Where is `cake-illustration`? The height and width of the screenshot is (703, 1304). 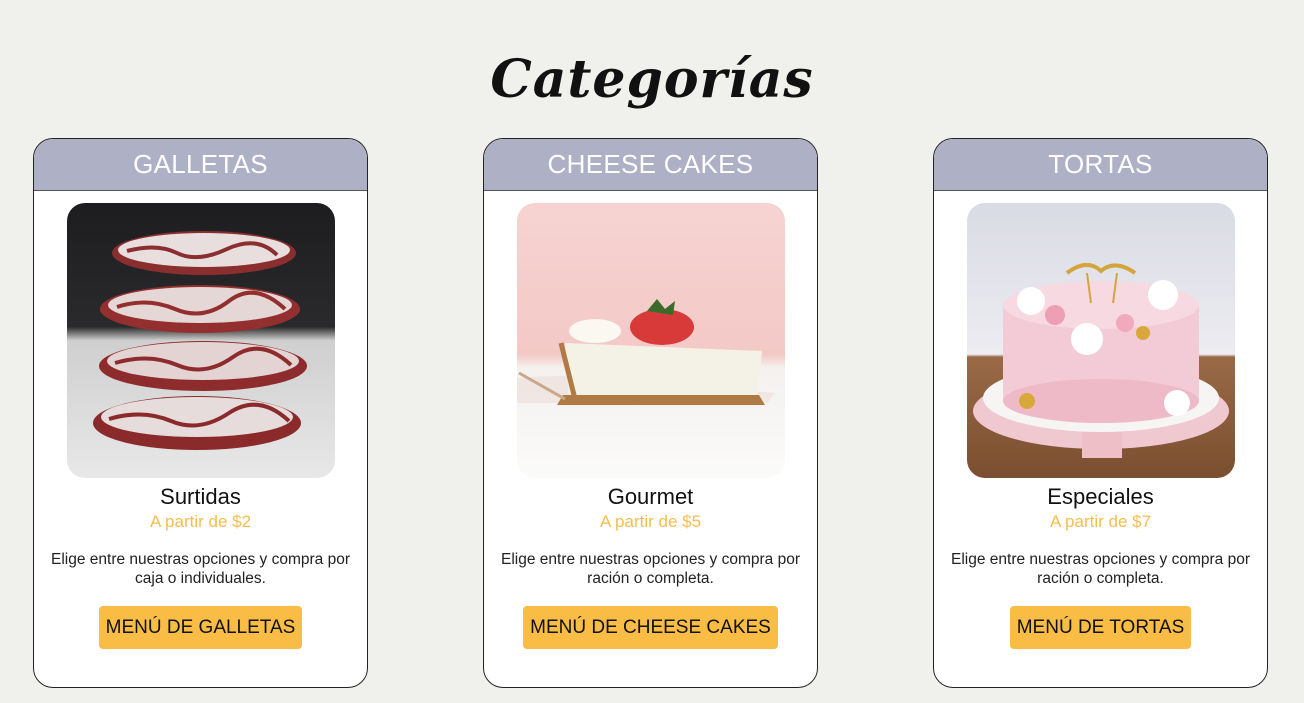
cake-illustration is located at coordinates (1100, 340).